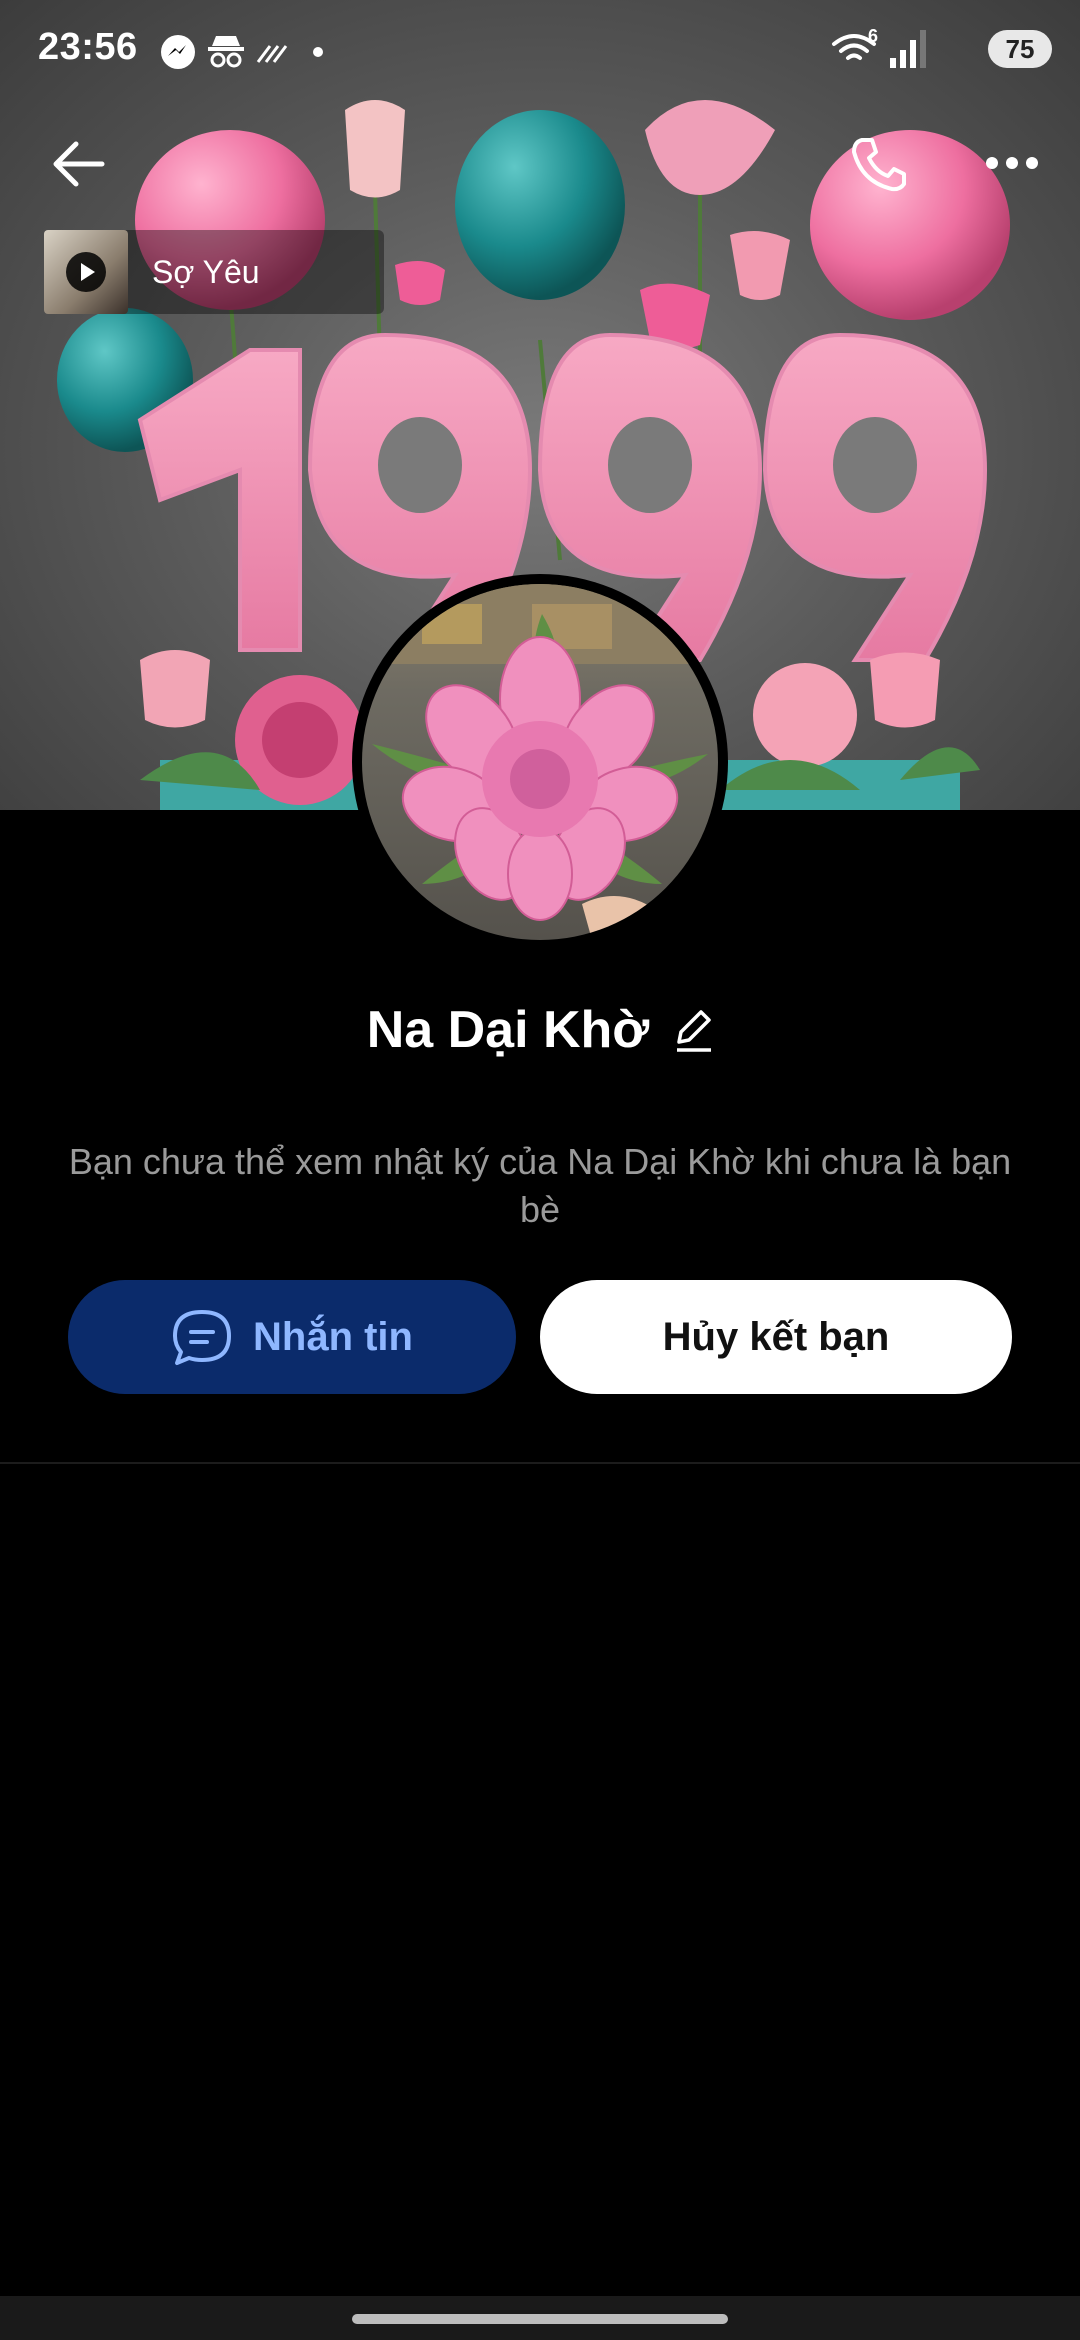  I want to click on music-thumbnail, so click(86, 272).